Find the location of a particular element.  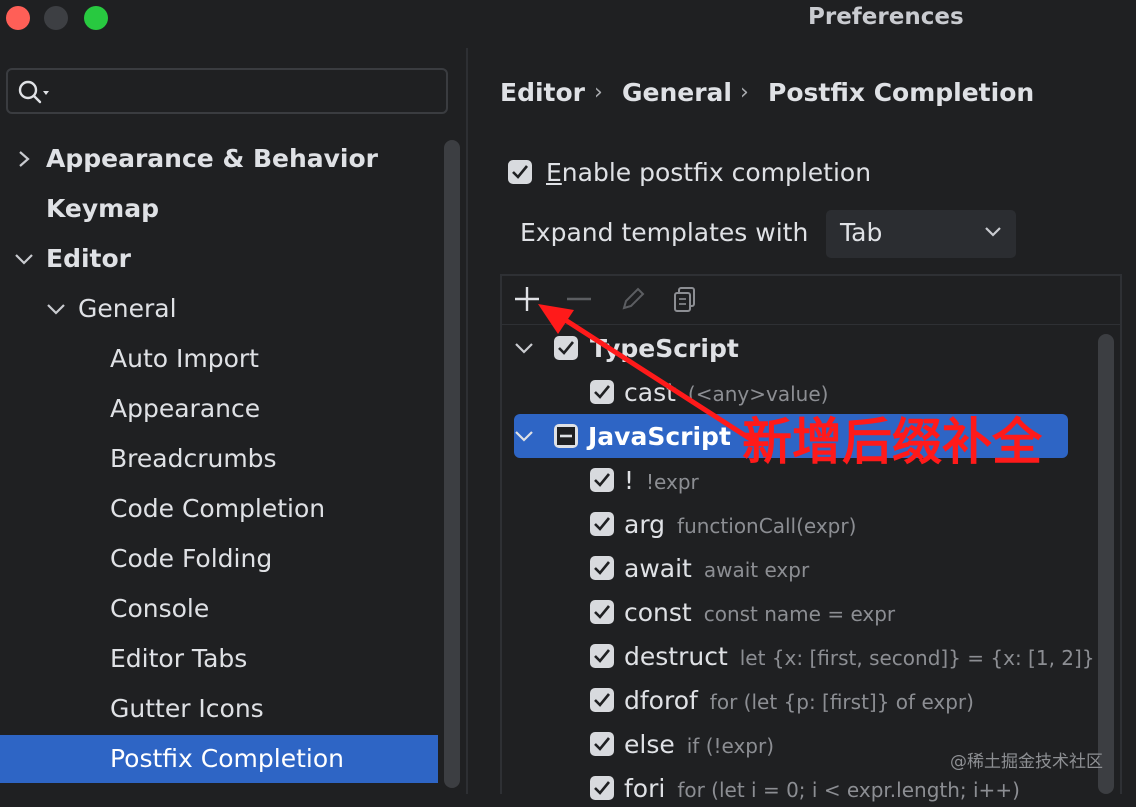

sidebar-item-gutter-icons: Gutter Icons is located at coordinates (187, 709).